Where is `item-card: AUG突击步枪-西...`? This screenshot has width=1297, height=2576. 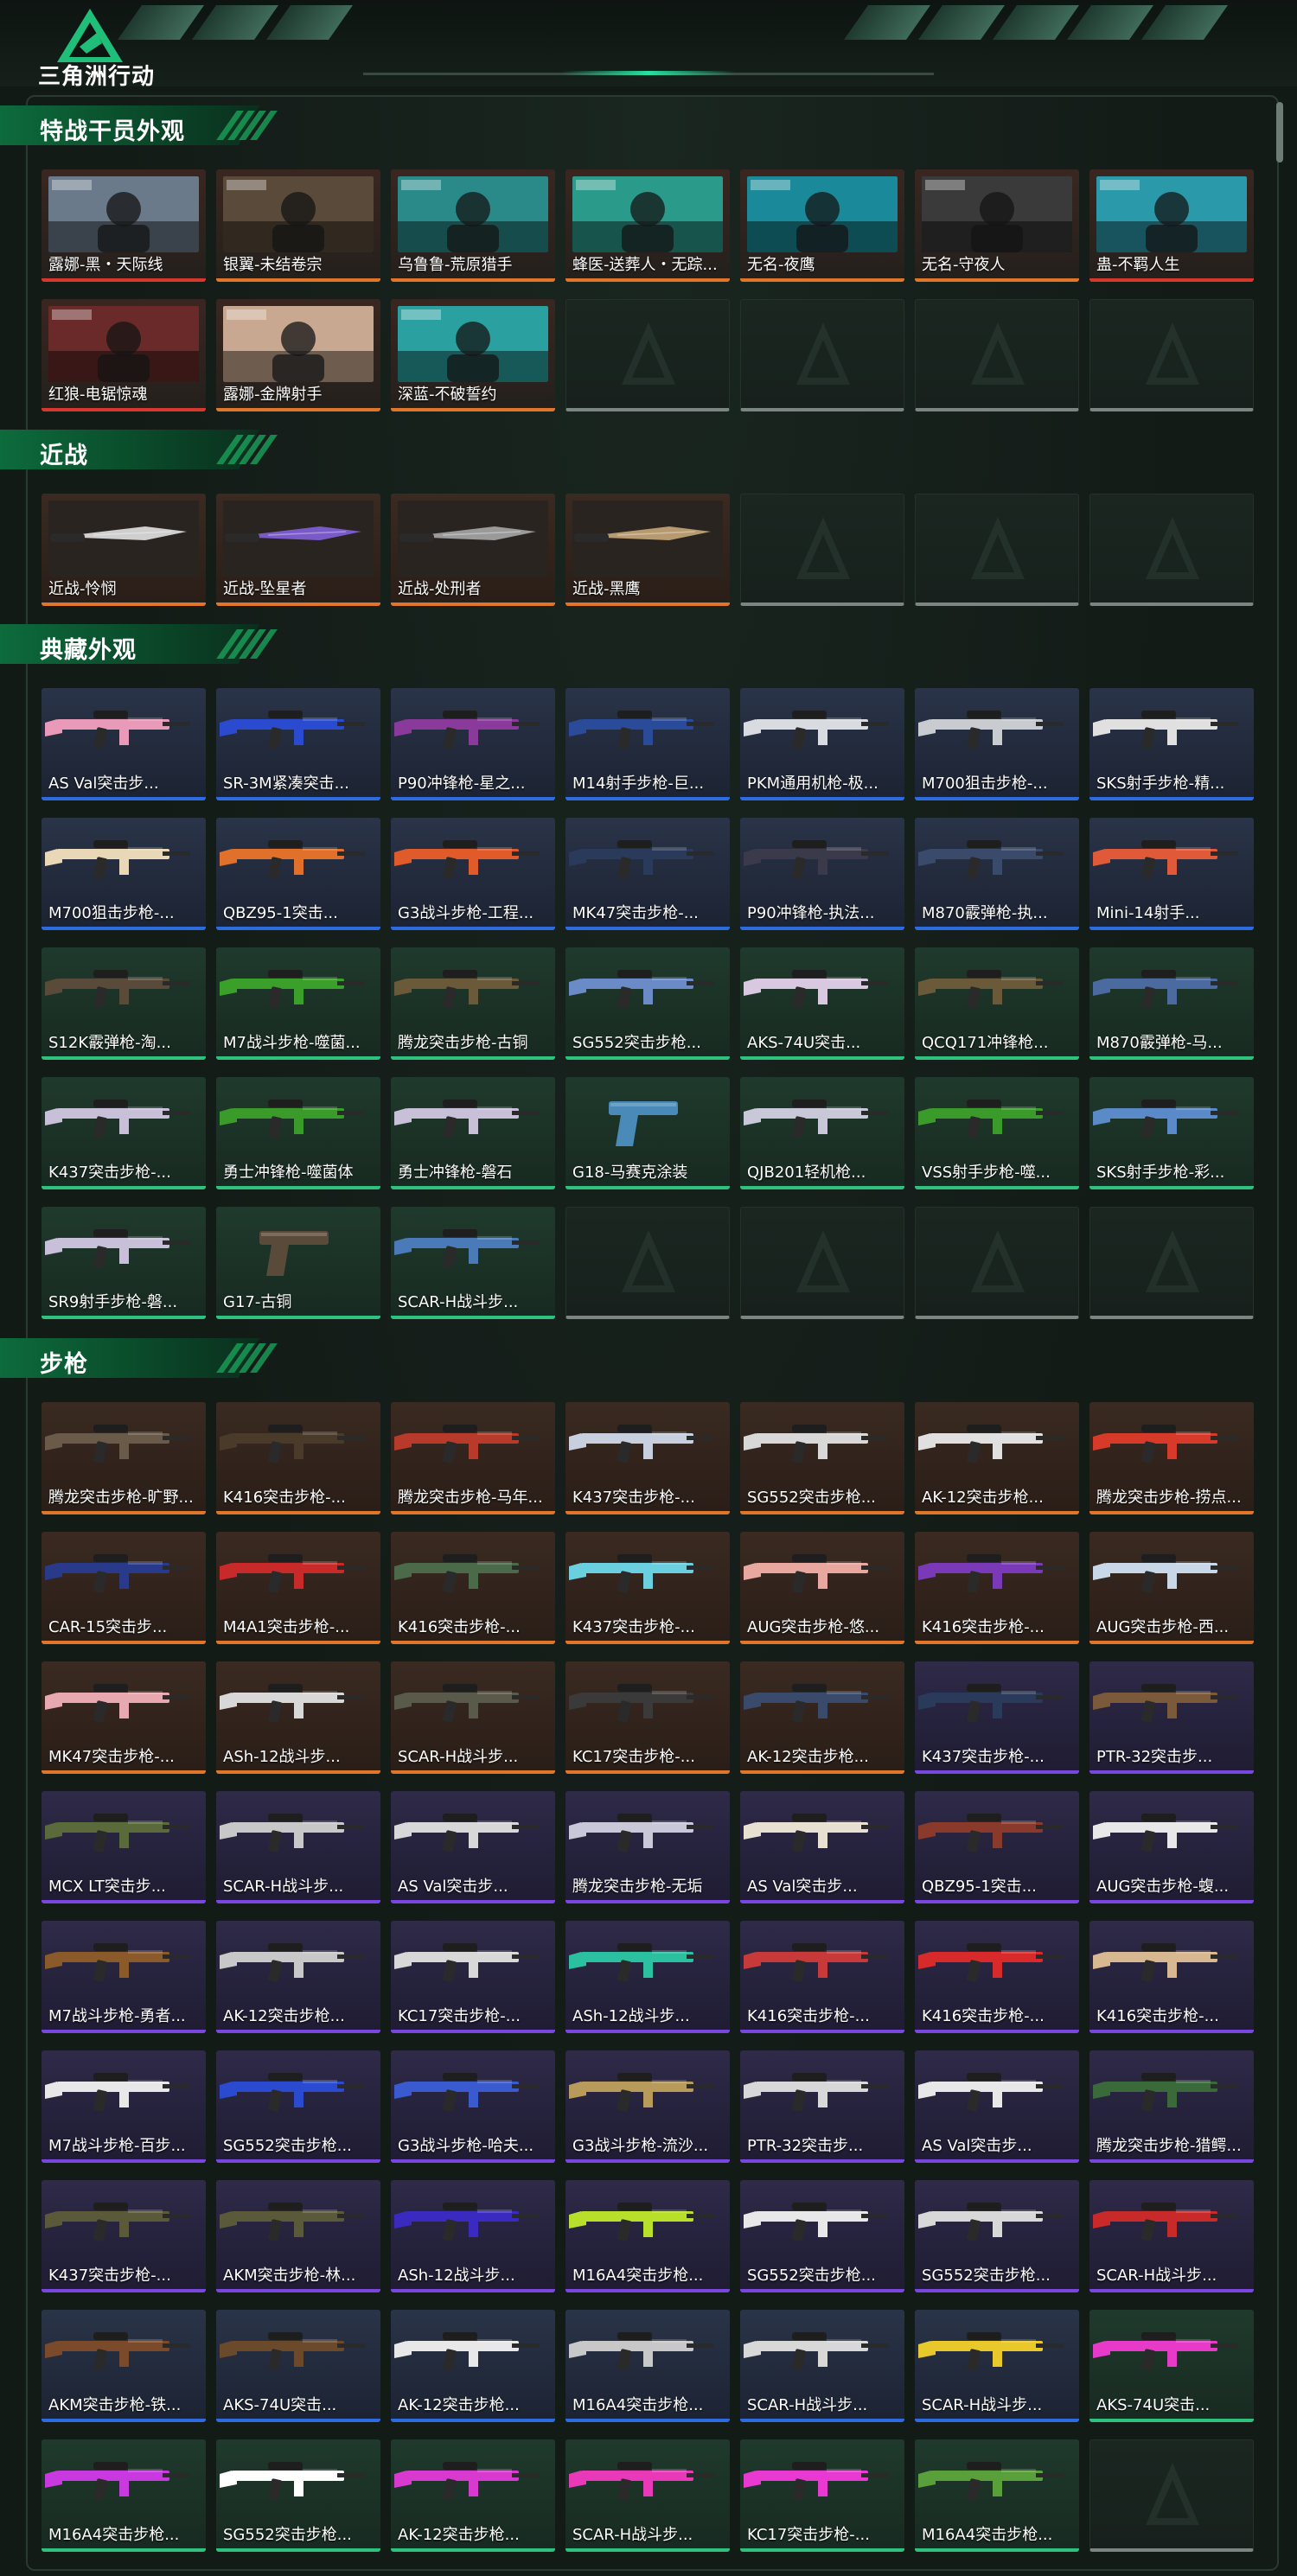 item-card: AUG突击步枪-西... is located at coordinates (1171, 1588).